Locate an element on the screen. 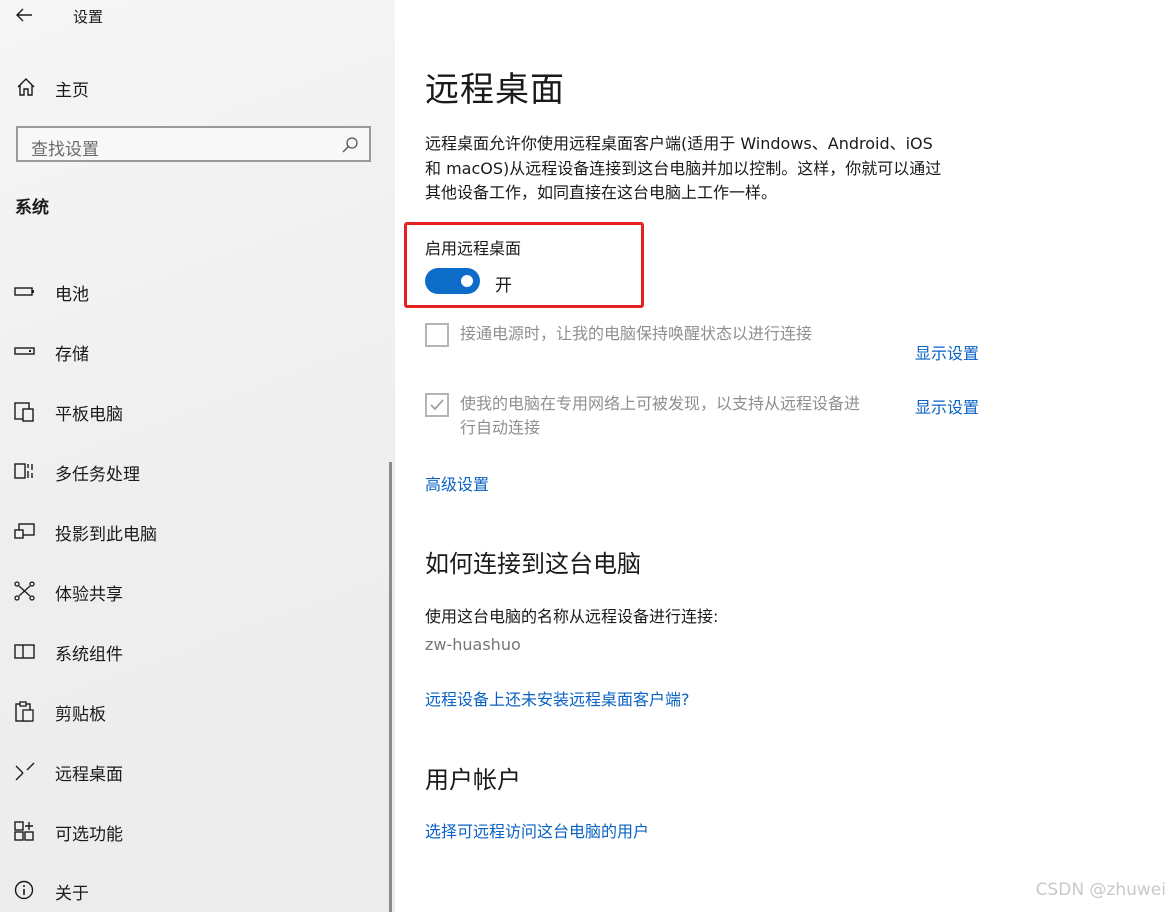 The width and height of the screenshot is (1174, 912). show-settings-link-1: 显示设置 is located at coordinates (947, 352).